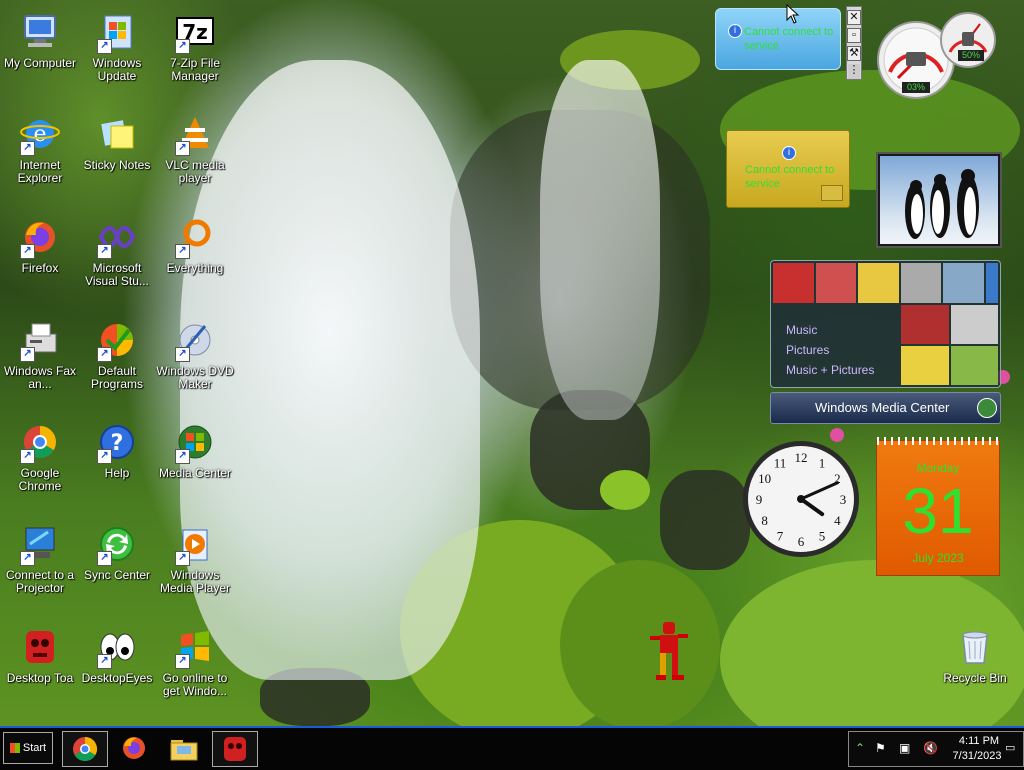 Image resolution: width=1024 pixels, height=770 pixels. I want to click on windows-online-icon: ↗, so click(195, 647).